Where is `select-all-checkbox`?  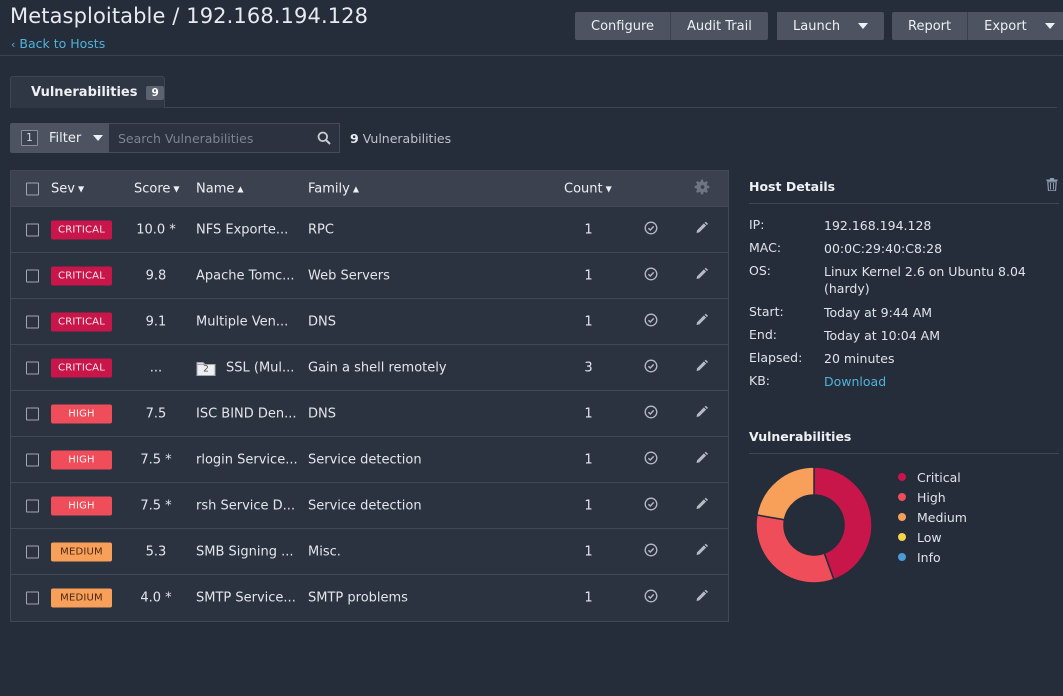 select-all-checkbox is located at coordinates (32, 188).